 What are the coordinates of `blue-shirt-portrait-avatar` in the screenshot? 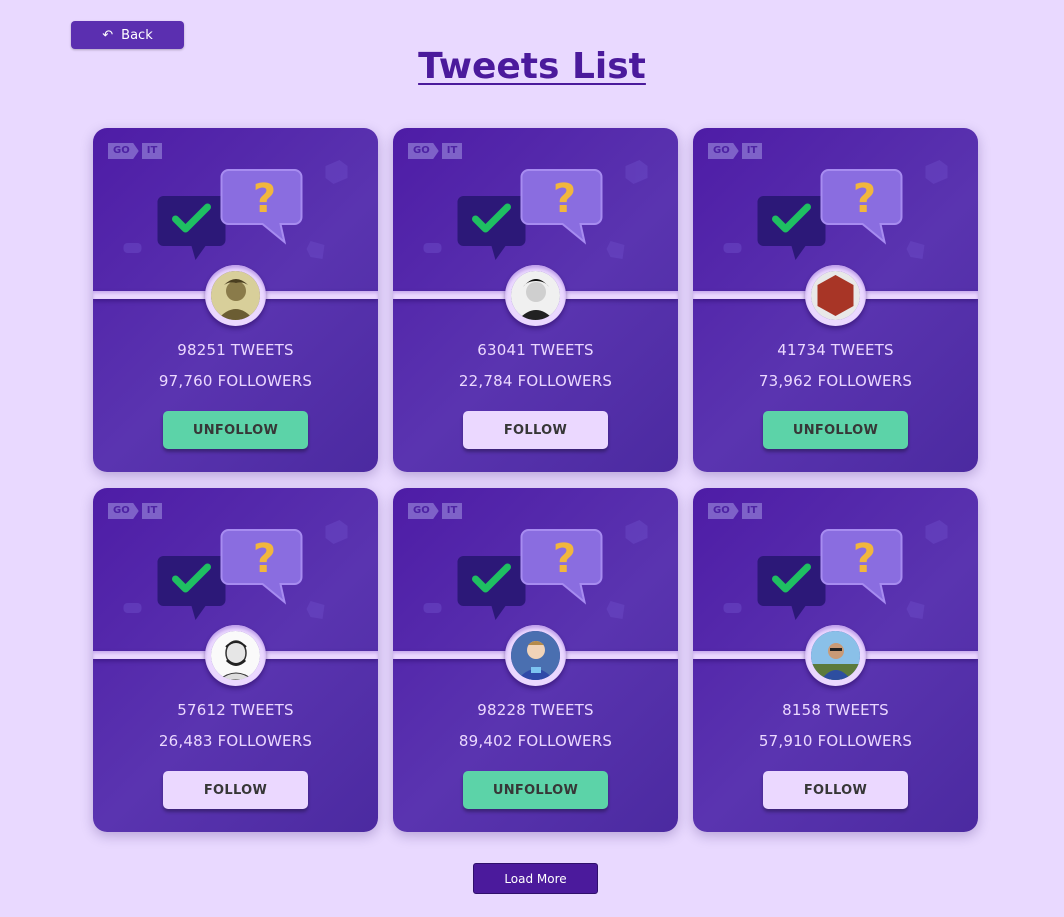 It's located at (535, 655).